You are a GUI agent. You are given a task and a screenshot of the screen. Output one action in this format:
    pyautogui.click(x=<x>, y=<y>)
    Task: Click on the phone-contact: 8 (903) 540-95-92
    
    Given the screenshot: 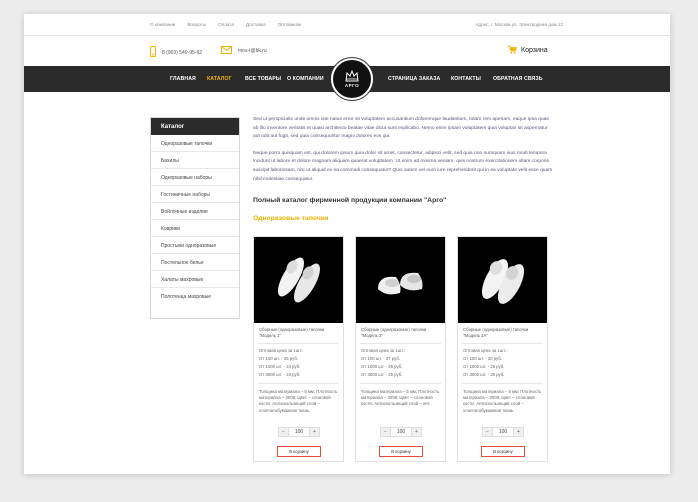 What is the action you would take?
    pyautogui.click(x=176, y=52)
    